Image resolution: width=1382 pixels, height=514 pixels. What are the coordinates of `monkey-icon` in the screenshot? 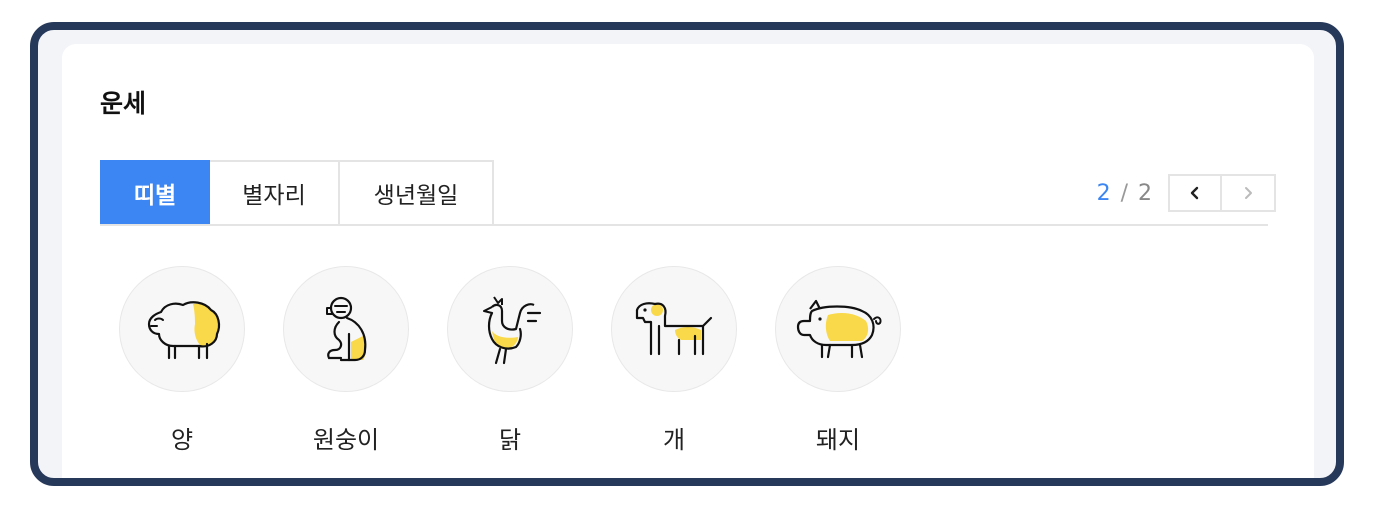 It's located at (346, 329).